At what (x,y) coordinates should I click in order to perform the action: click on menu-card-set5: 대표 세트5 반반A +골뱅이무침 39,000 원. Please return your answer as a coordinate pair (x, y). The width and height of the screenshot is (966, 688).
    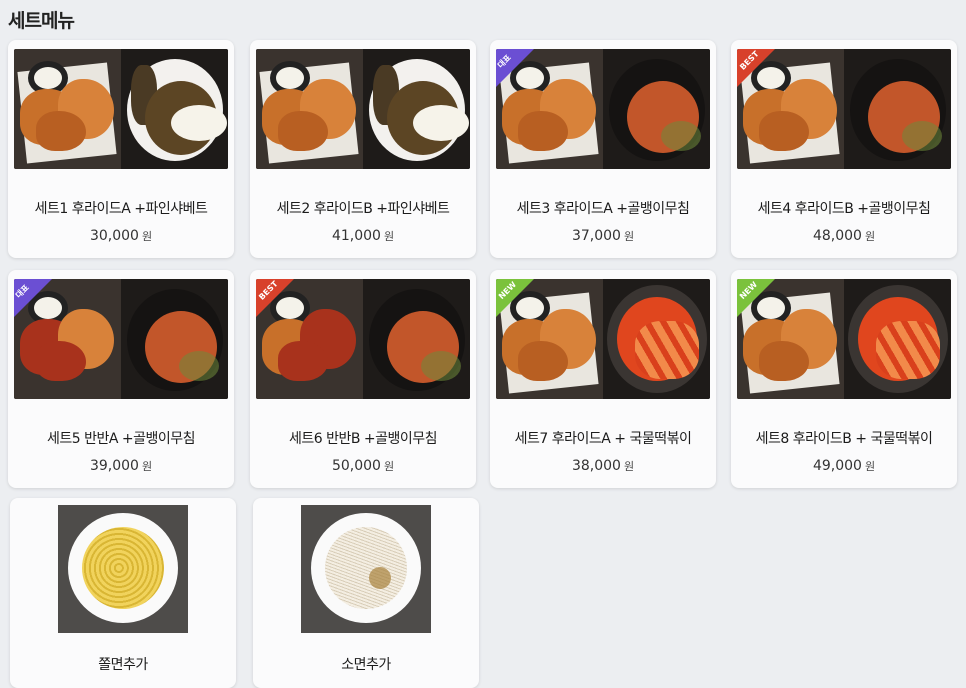
    Looking at the image, I should click on (121, 379).